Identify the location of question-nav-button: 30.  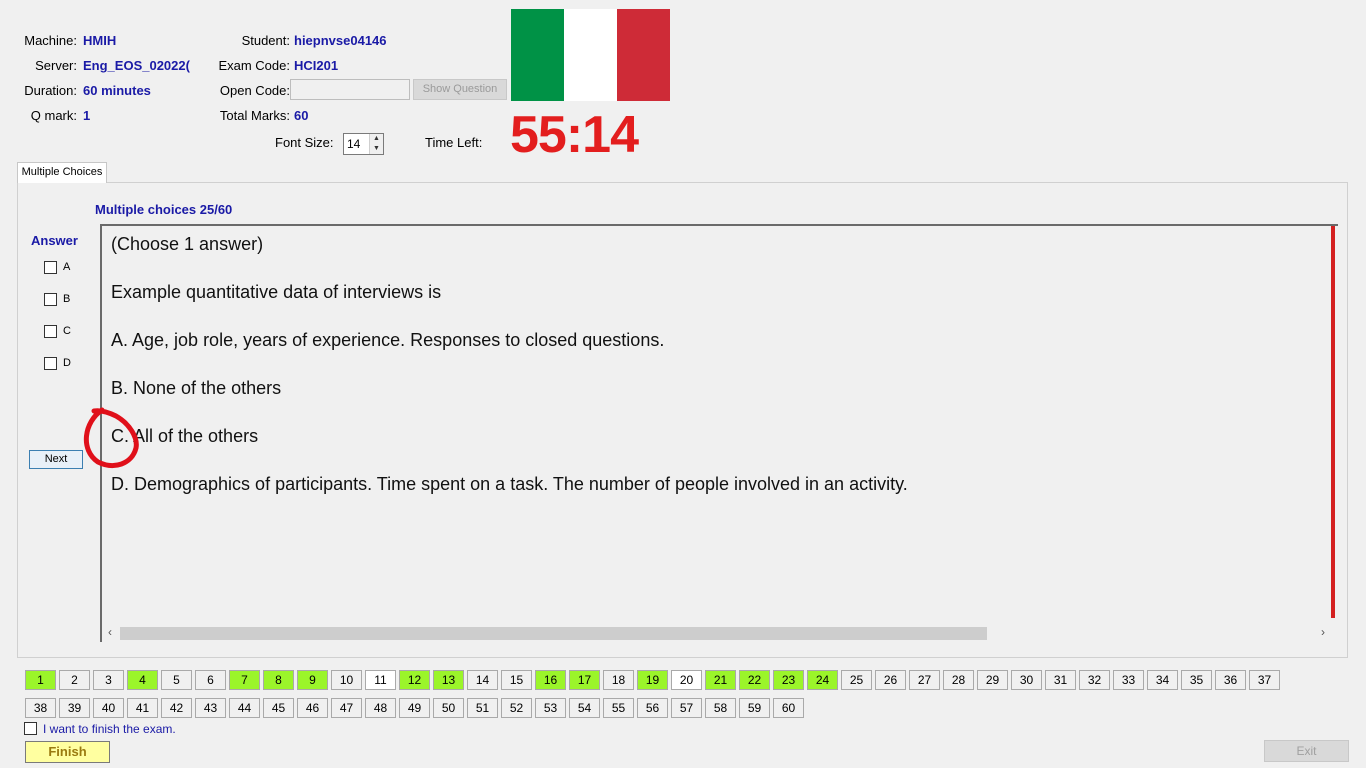
(1026, 680).